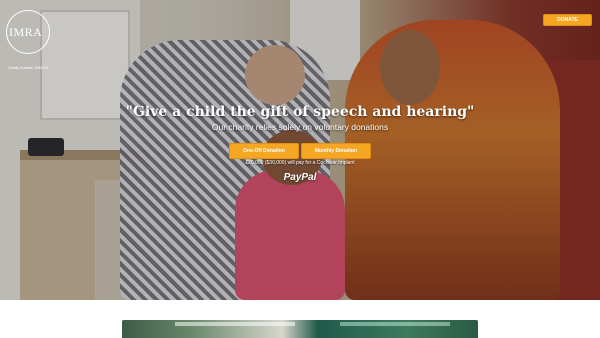  What do you see at coordinates (264, 151) in the screenshot?
I see `one-off-donation-button: One-Off Donation` at bounding box center [264, 151].